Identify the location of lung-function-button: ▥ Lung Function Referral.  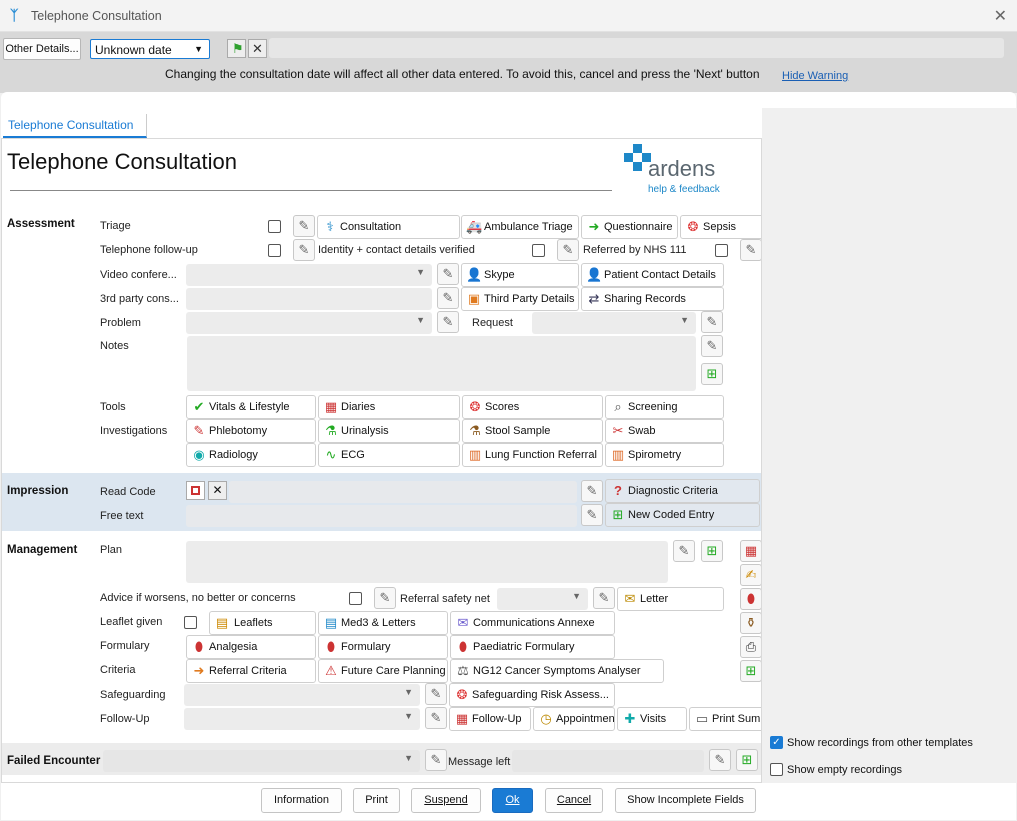
(532, 455).